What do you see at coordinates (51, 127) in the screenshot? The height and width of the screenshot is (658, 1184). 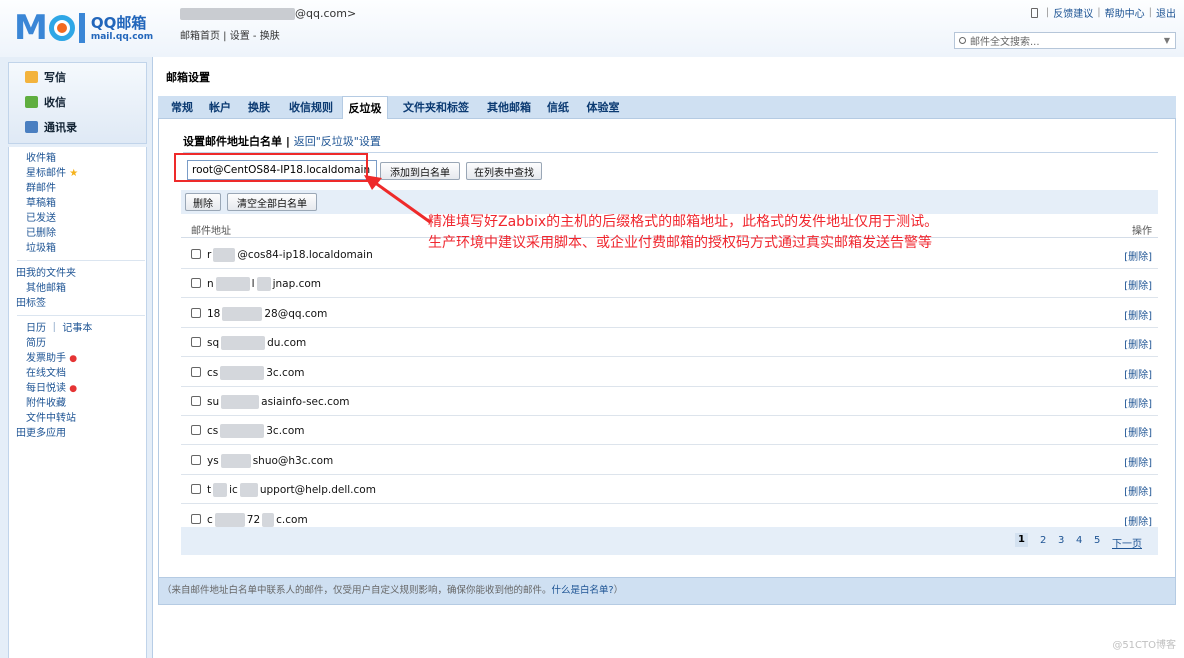 I see `contacts-button: 通讯录` at bounding box center [51, 127].